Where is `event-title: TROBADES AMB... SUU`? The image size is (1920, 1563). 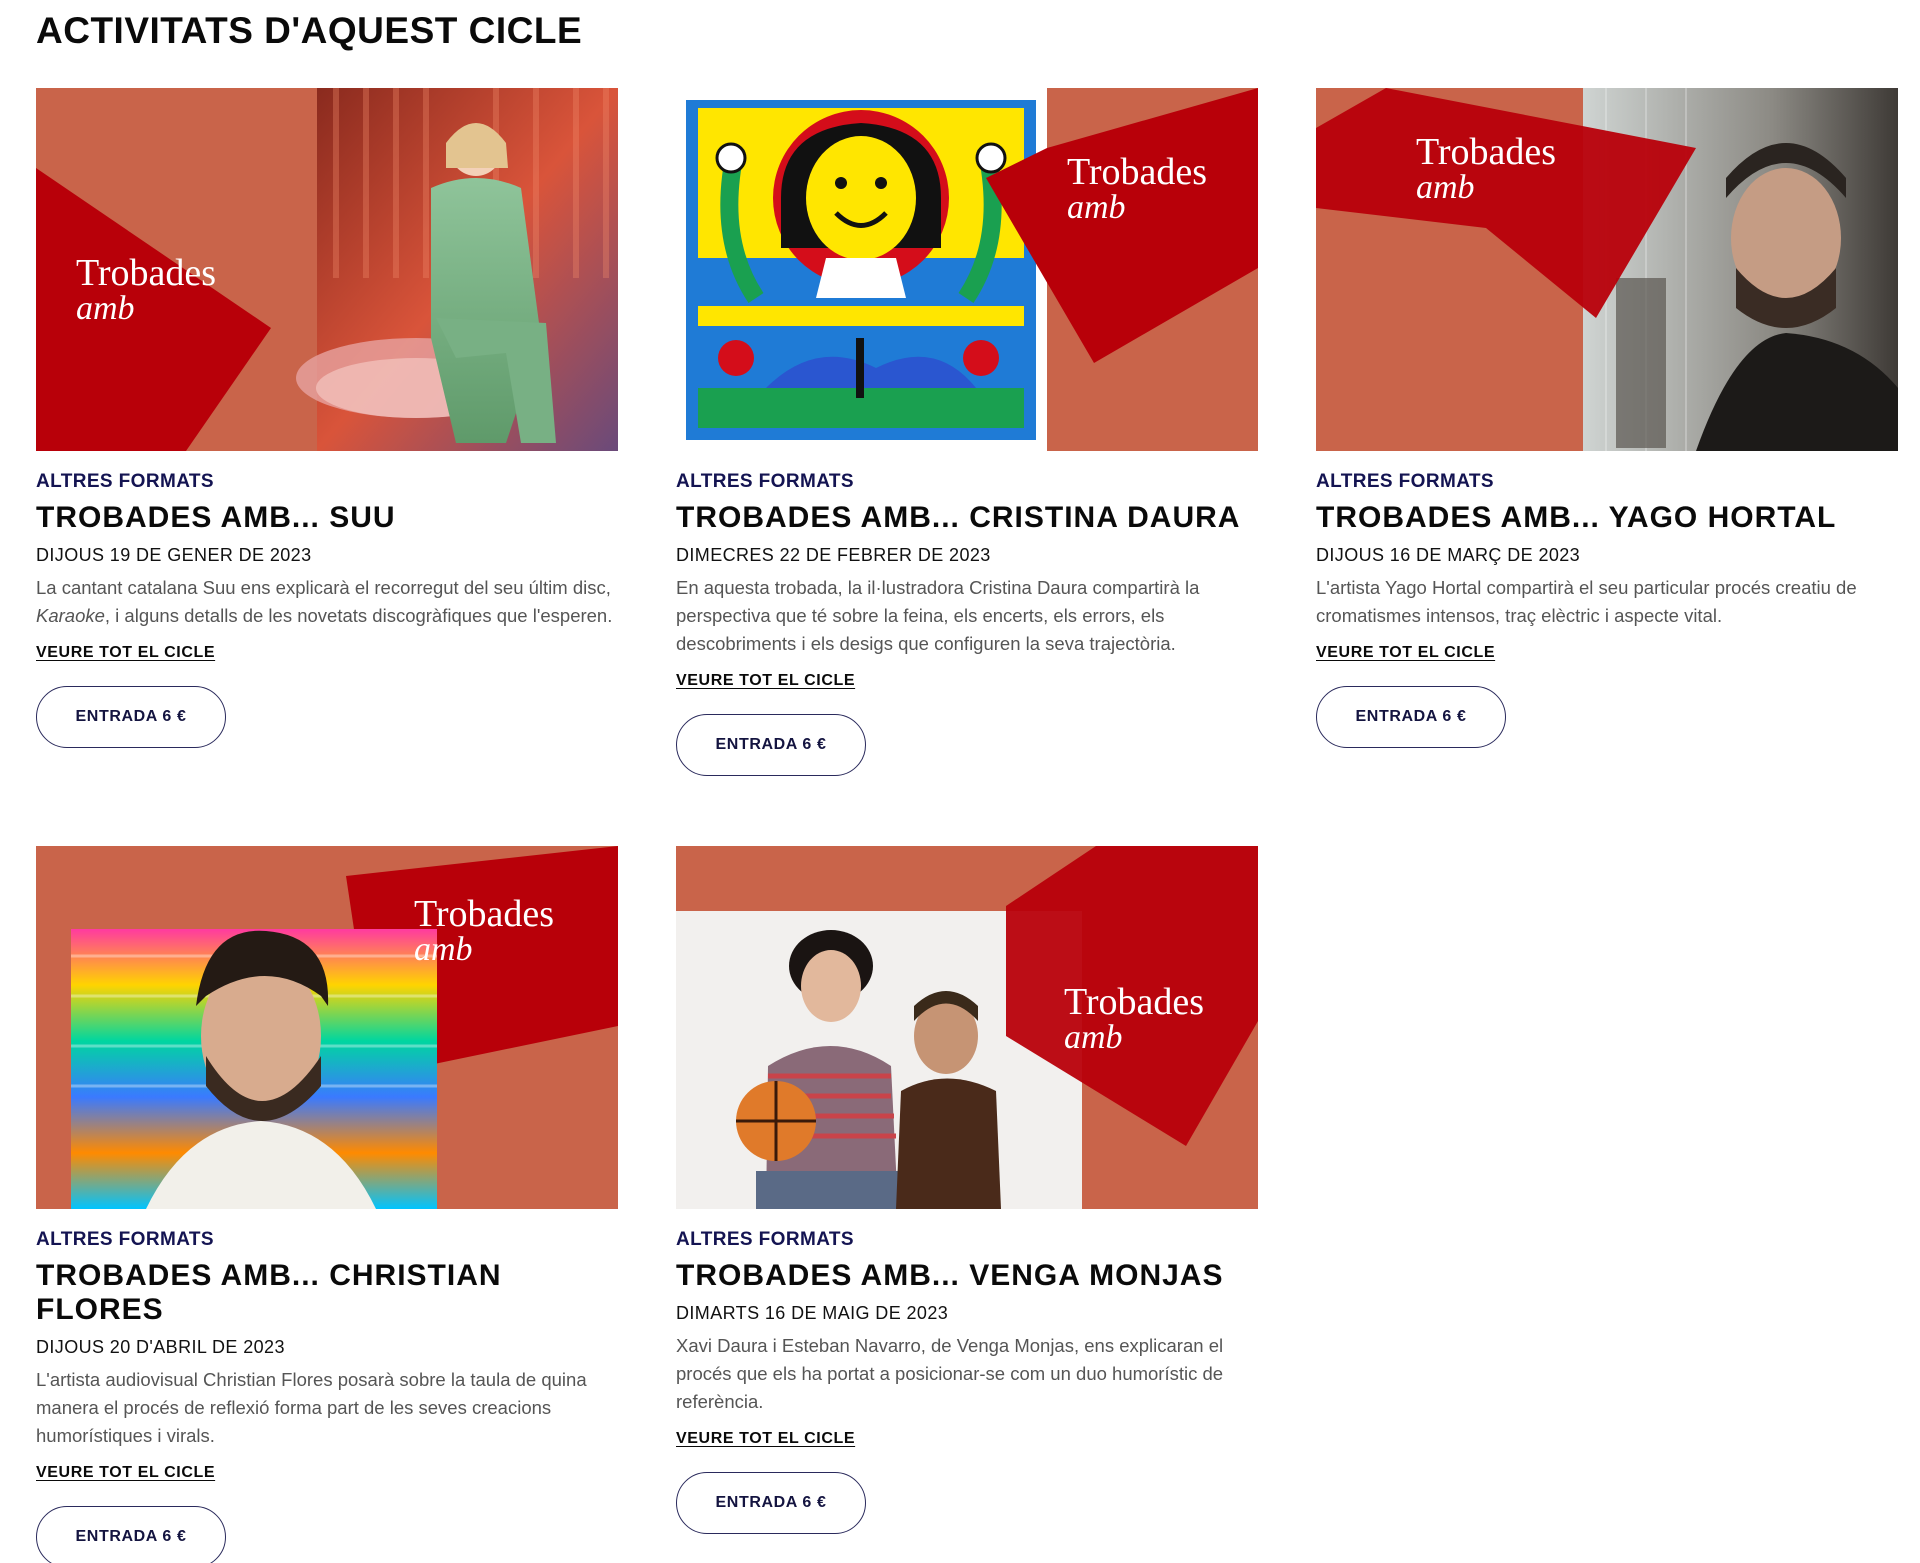 event-title: TROBADES AMB... SUU is located at coordinates (327, 518).